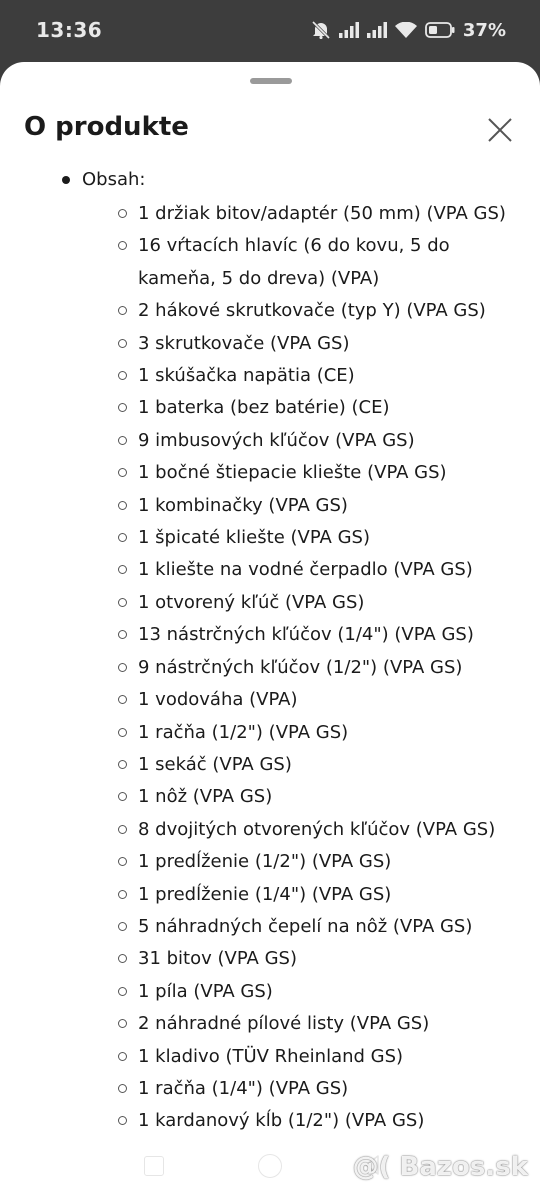  Describe the element at coordinates (154, 1166) in the screenshot. I see `recents-button` at that location.